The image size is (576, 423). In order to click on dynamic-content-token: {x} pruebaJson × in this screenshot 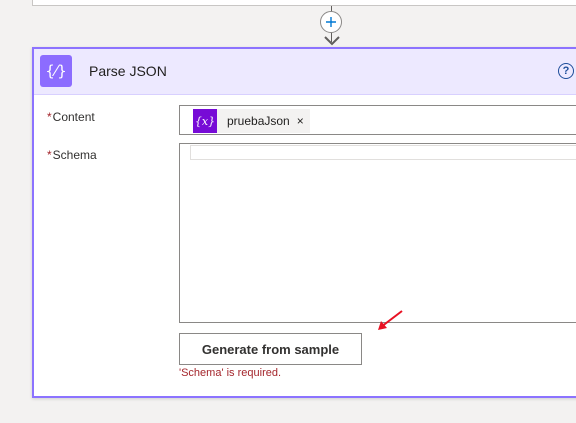, I will do `click(251, 121)`.